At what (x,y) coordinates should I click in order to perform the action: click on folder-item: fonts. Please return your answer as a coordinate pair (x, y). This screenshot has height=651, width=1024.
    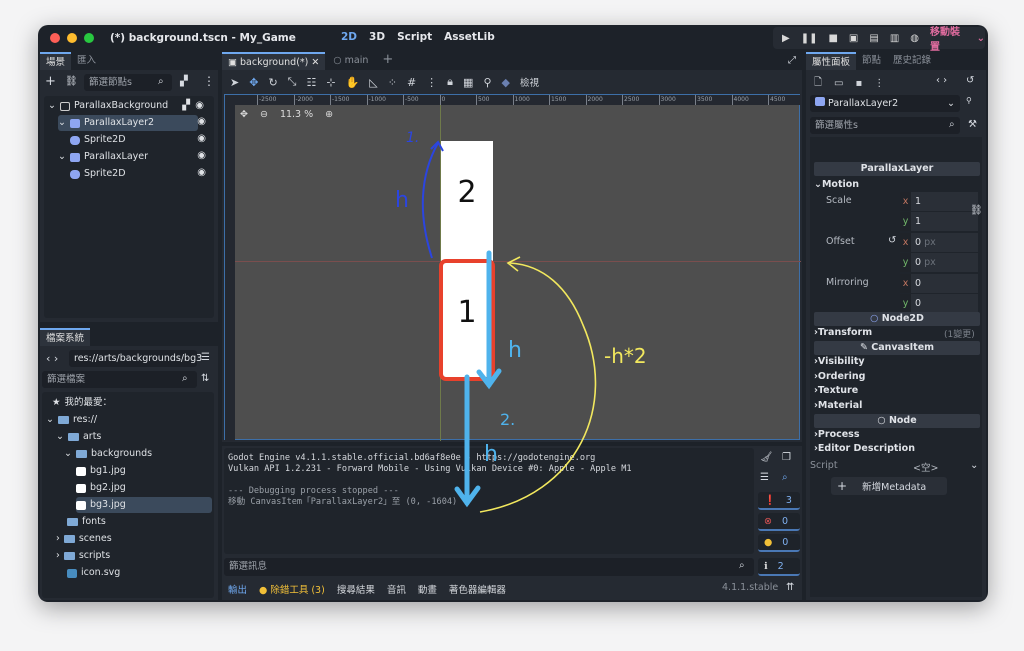
    Looking at the image, I should click on (81, 522).